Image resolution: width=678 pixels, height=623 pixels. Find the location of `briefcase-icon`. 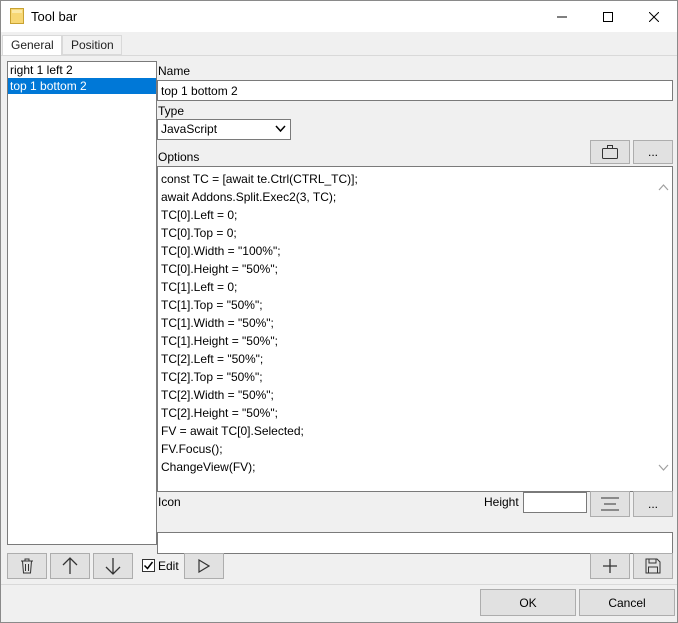

briefcase-icon is located at coordinates (610, 152).